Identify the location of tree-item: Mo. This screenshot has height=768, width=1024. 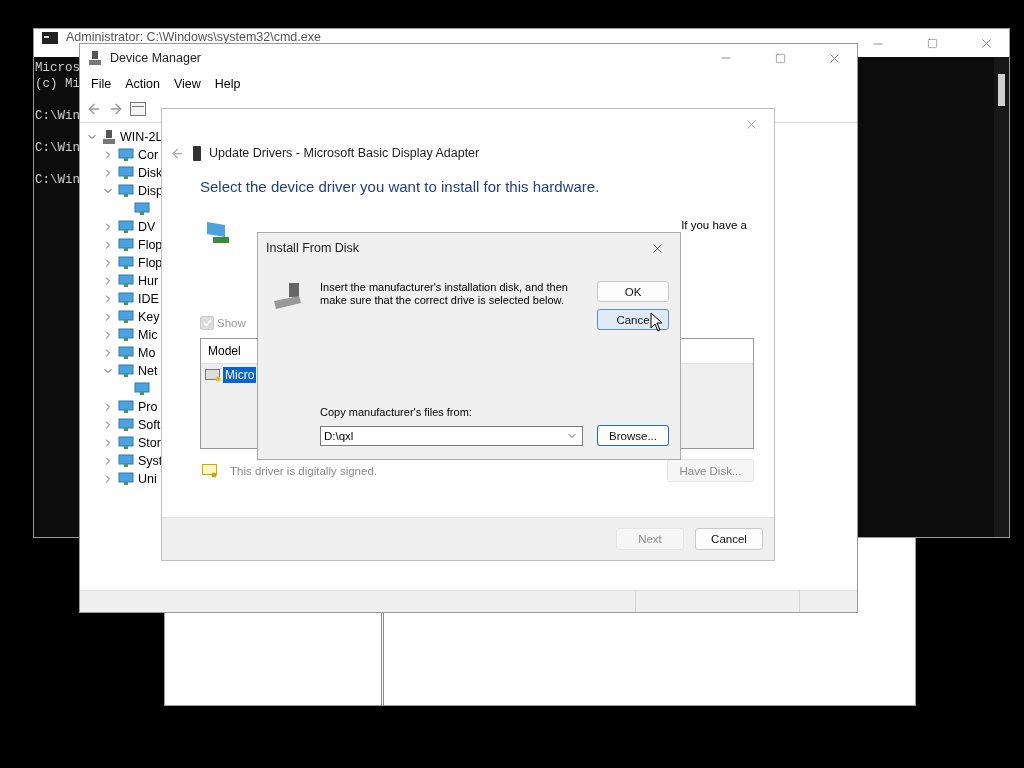
(147, 353).